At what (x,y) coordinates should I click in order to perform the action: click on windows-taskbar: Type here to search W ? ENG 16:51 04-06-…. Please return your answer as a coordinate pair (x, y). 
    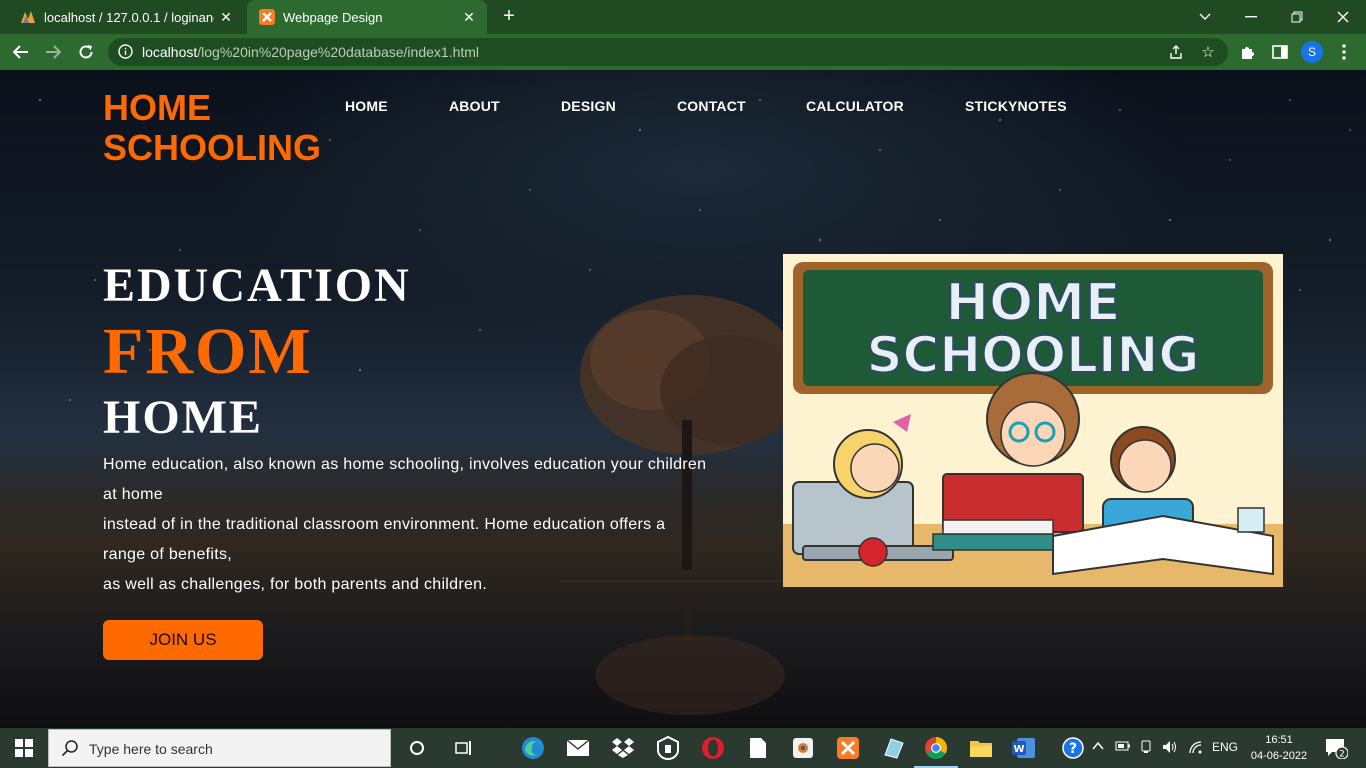
    Looking at the image, I should click on (683, 748).